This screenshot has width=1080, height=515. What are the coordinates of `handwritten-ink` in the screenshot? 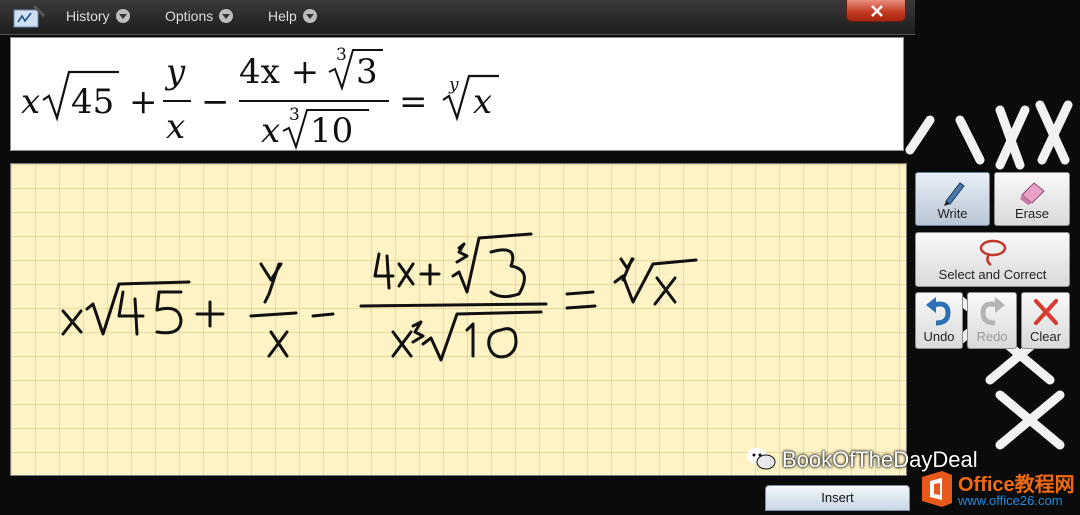 It's located at (379, 297).